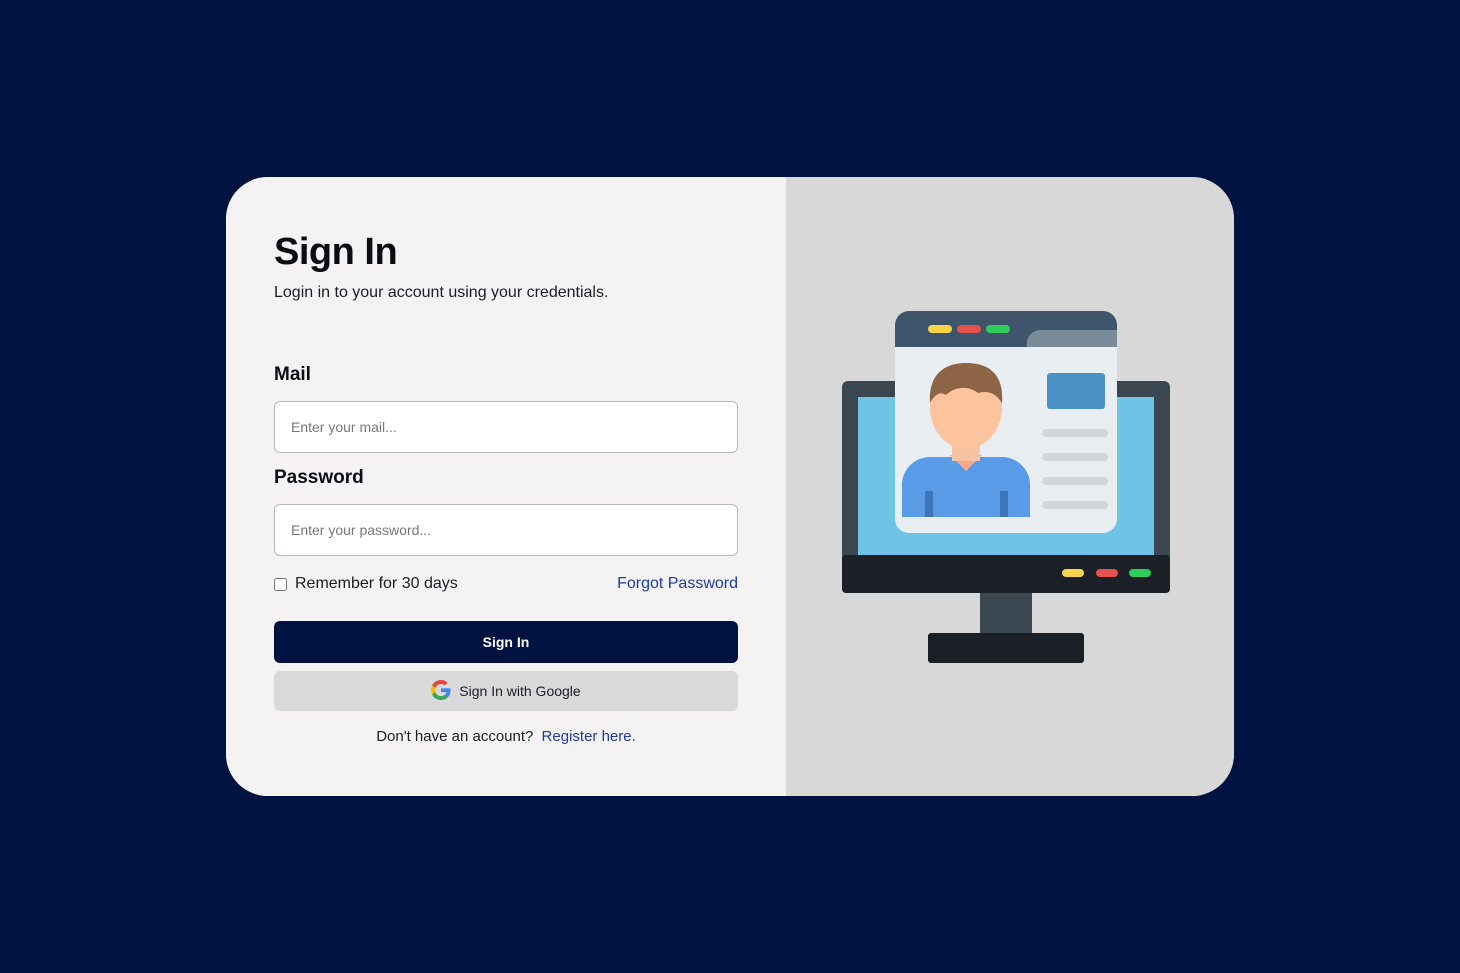  I want to click on remember-checkbox, so click(280, 584).